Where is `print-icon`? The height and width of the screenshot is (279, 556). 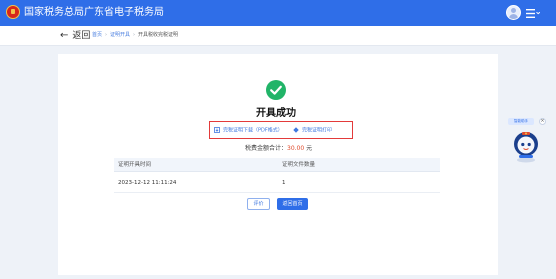
print-icon is located at coordinates (296, 130).